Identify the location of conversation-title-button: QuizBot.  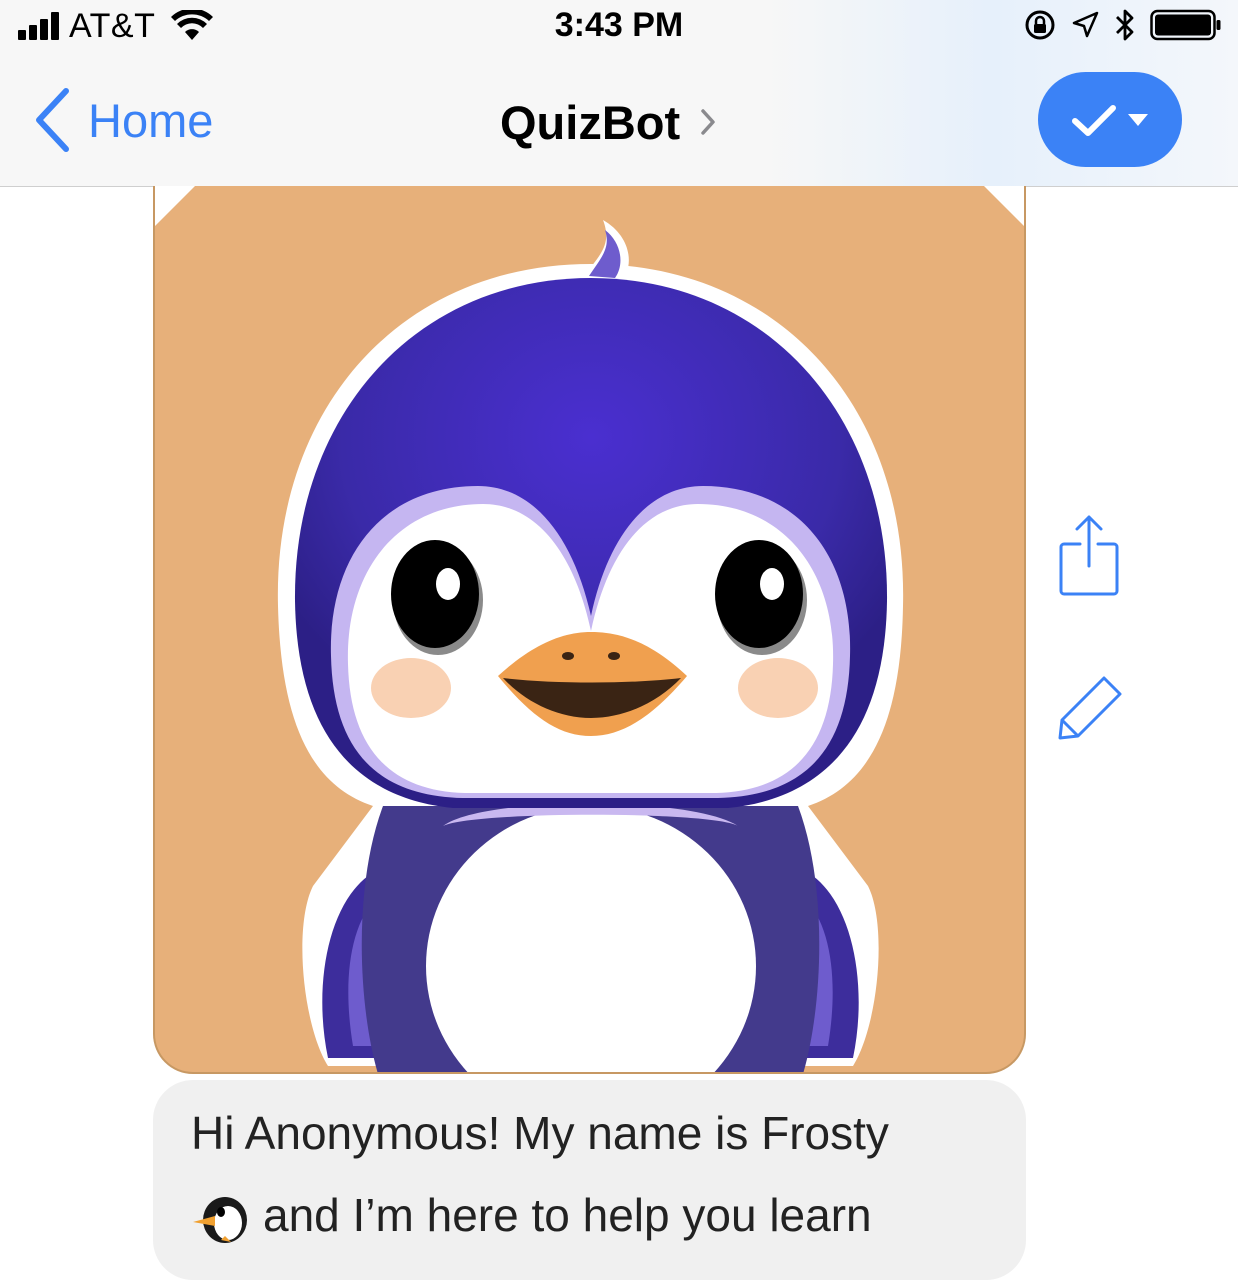
(608, 122).